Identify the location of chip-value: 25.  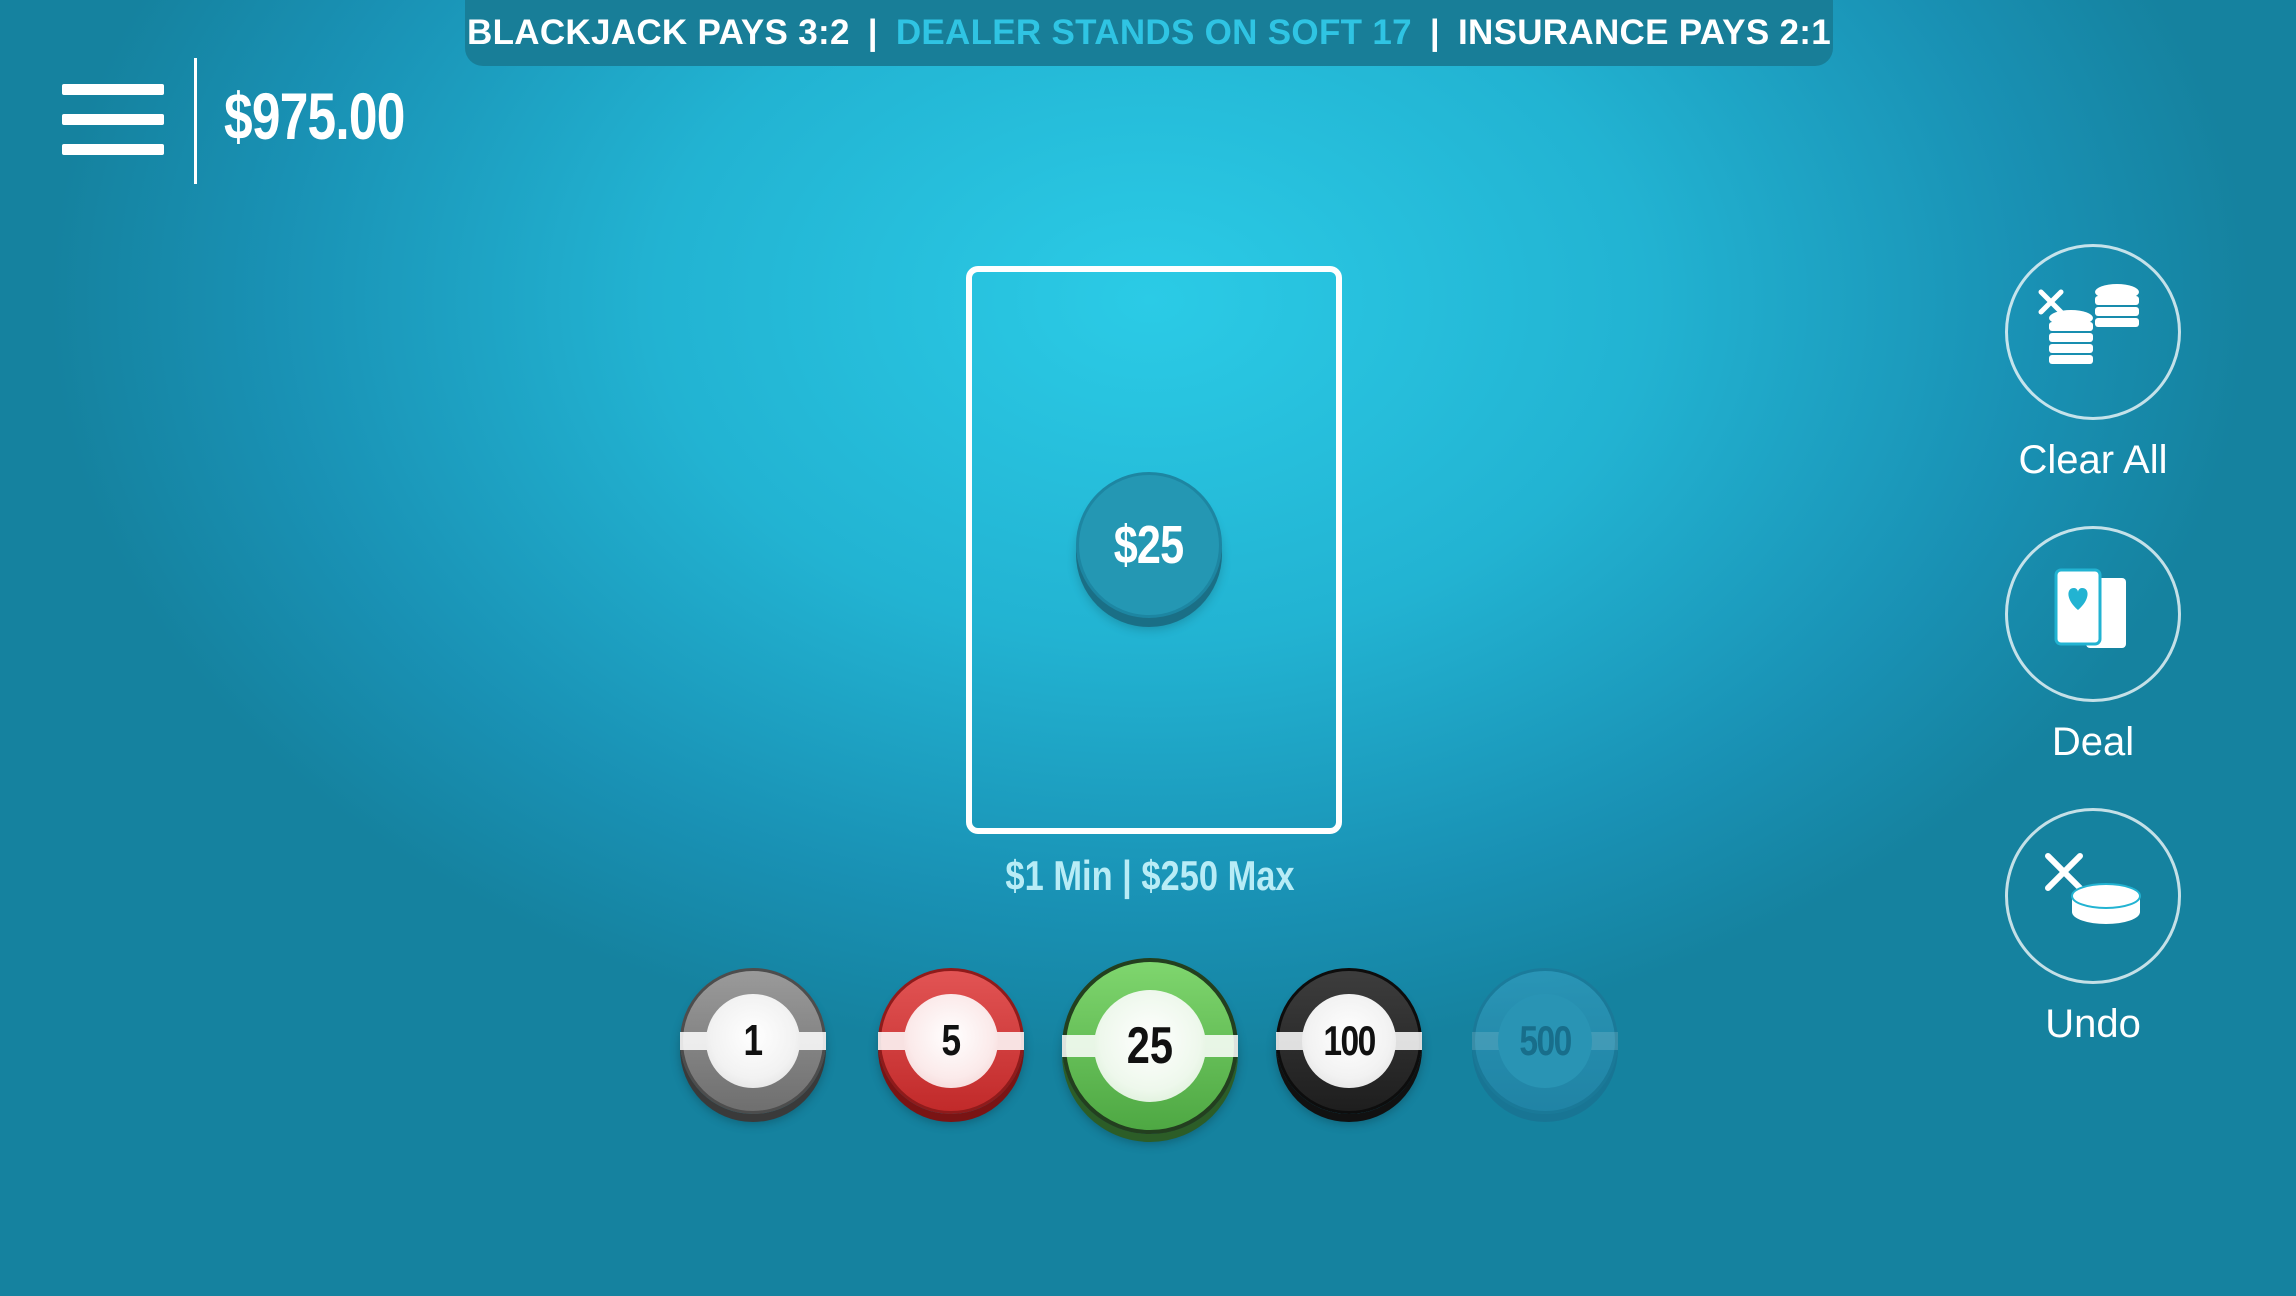
(1150, 1045).